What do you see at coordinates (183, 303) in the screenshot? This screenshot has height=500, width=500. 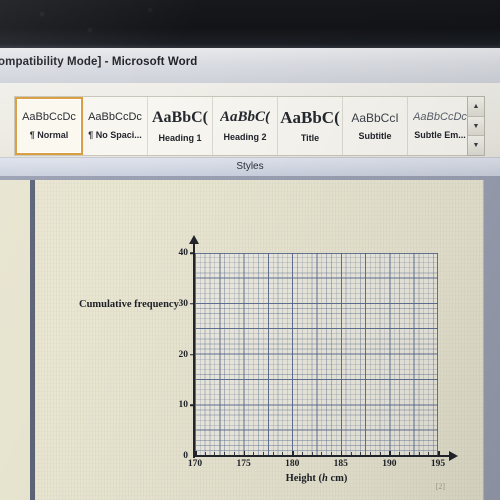 I see `y-tick-label: 30` at bounding box center [183, 303].